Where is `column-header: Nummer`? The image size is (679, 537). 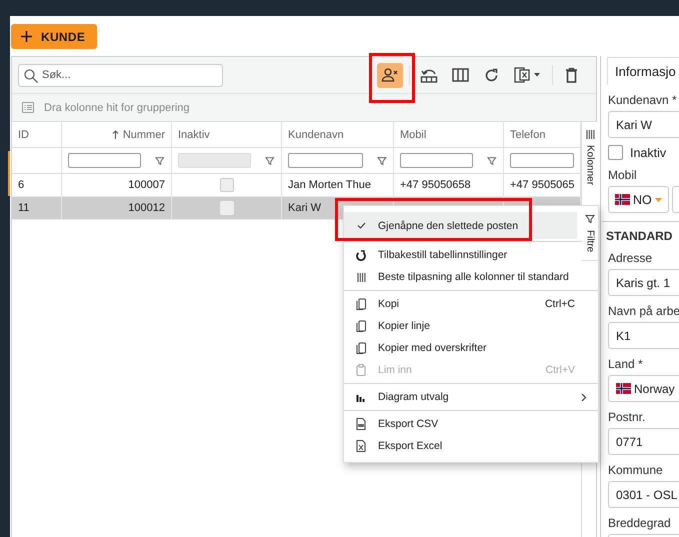
column-header: Nummer is located at coordinates (143, 134).